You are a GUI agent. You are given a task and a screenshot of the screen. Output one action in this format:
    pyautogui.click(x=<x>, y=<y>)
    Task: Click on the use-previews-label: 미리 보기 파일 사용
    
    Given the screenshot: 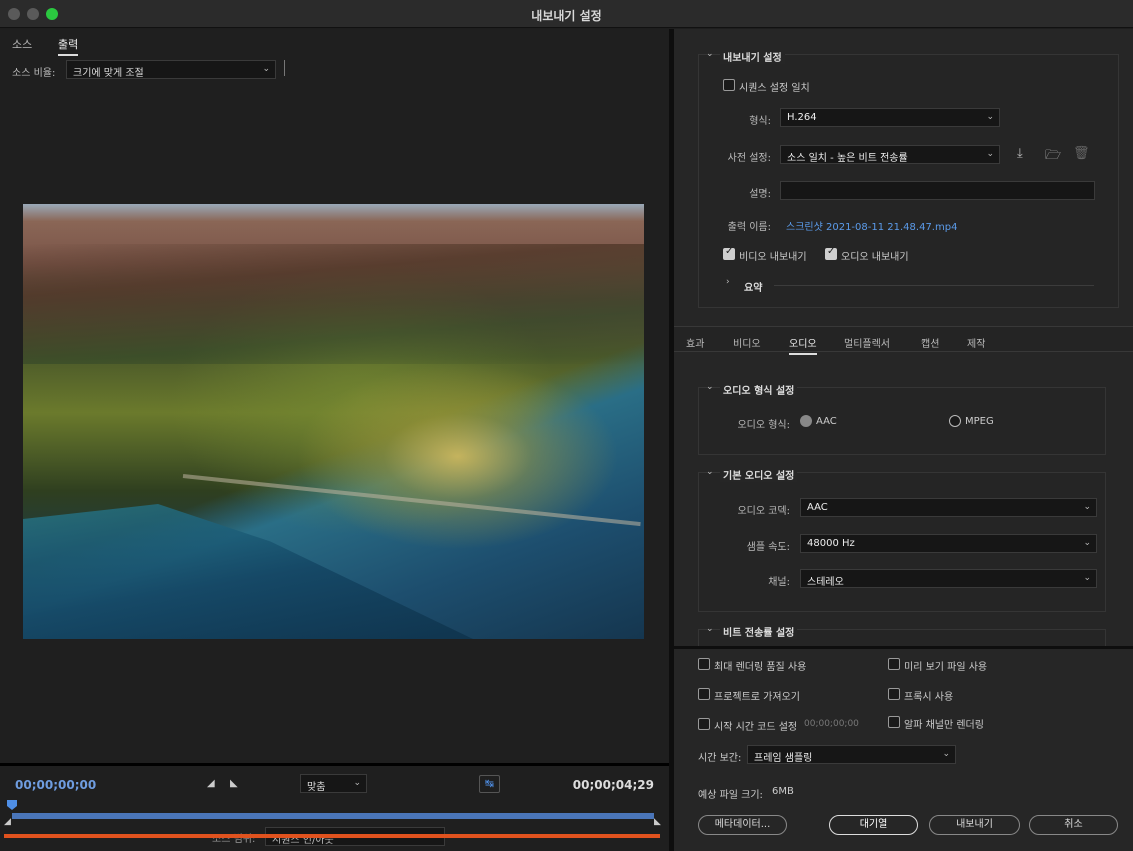 What is the action you would take?
    pyautogui.click(x=946, y=667)
    